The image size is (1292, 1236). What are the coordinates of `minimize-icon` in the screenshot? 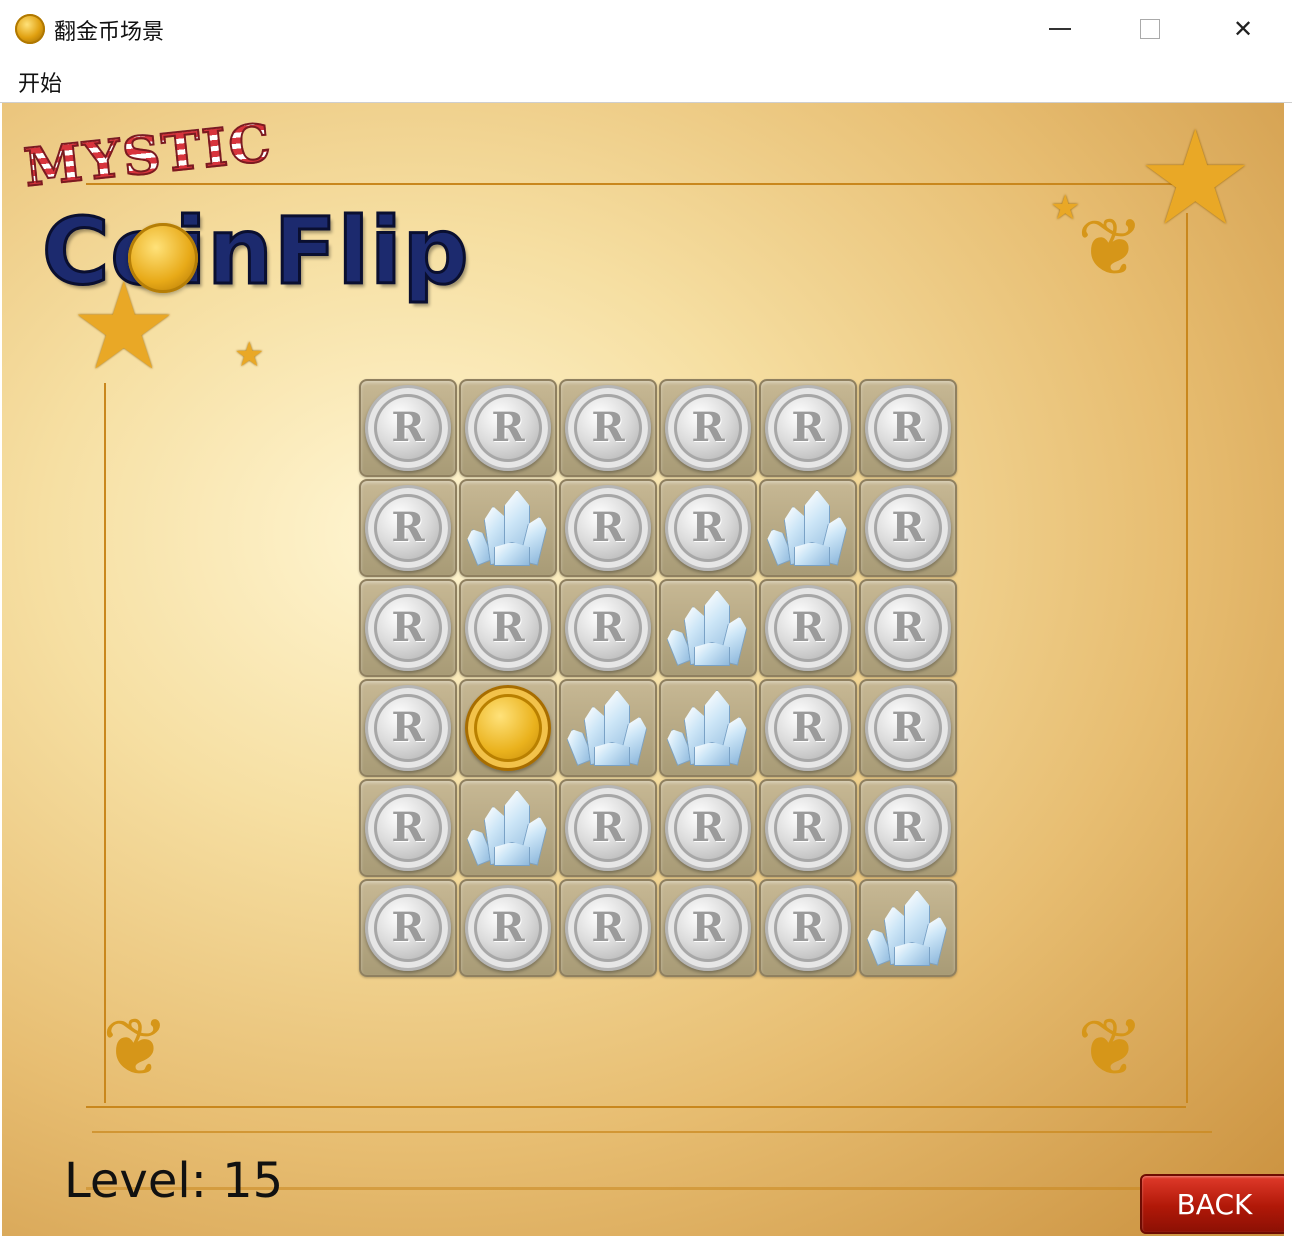 It's located at (1060, 29).